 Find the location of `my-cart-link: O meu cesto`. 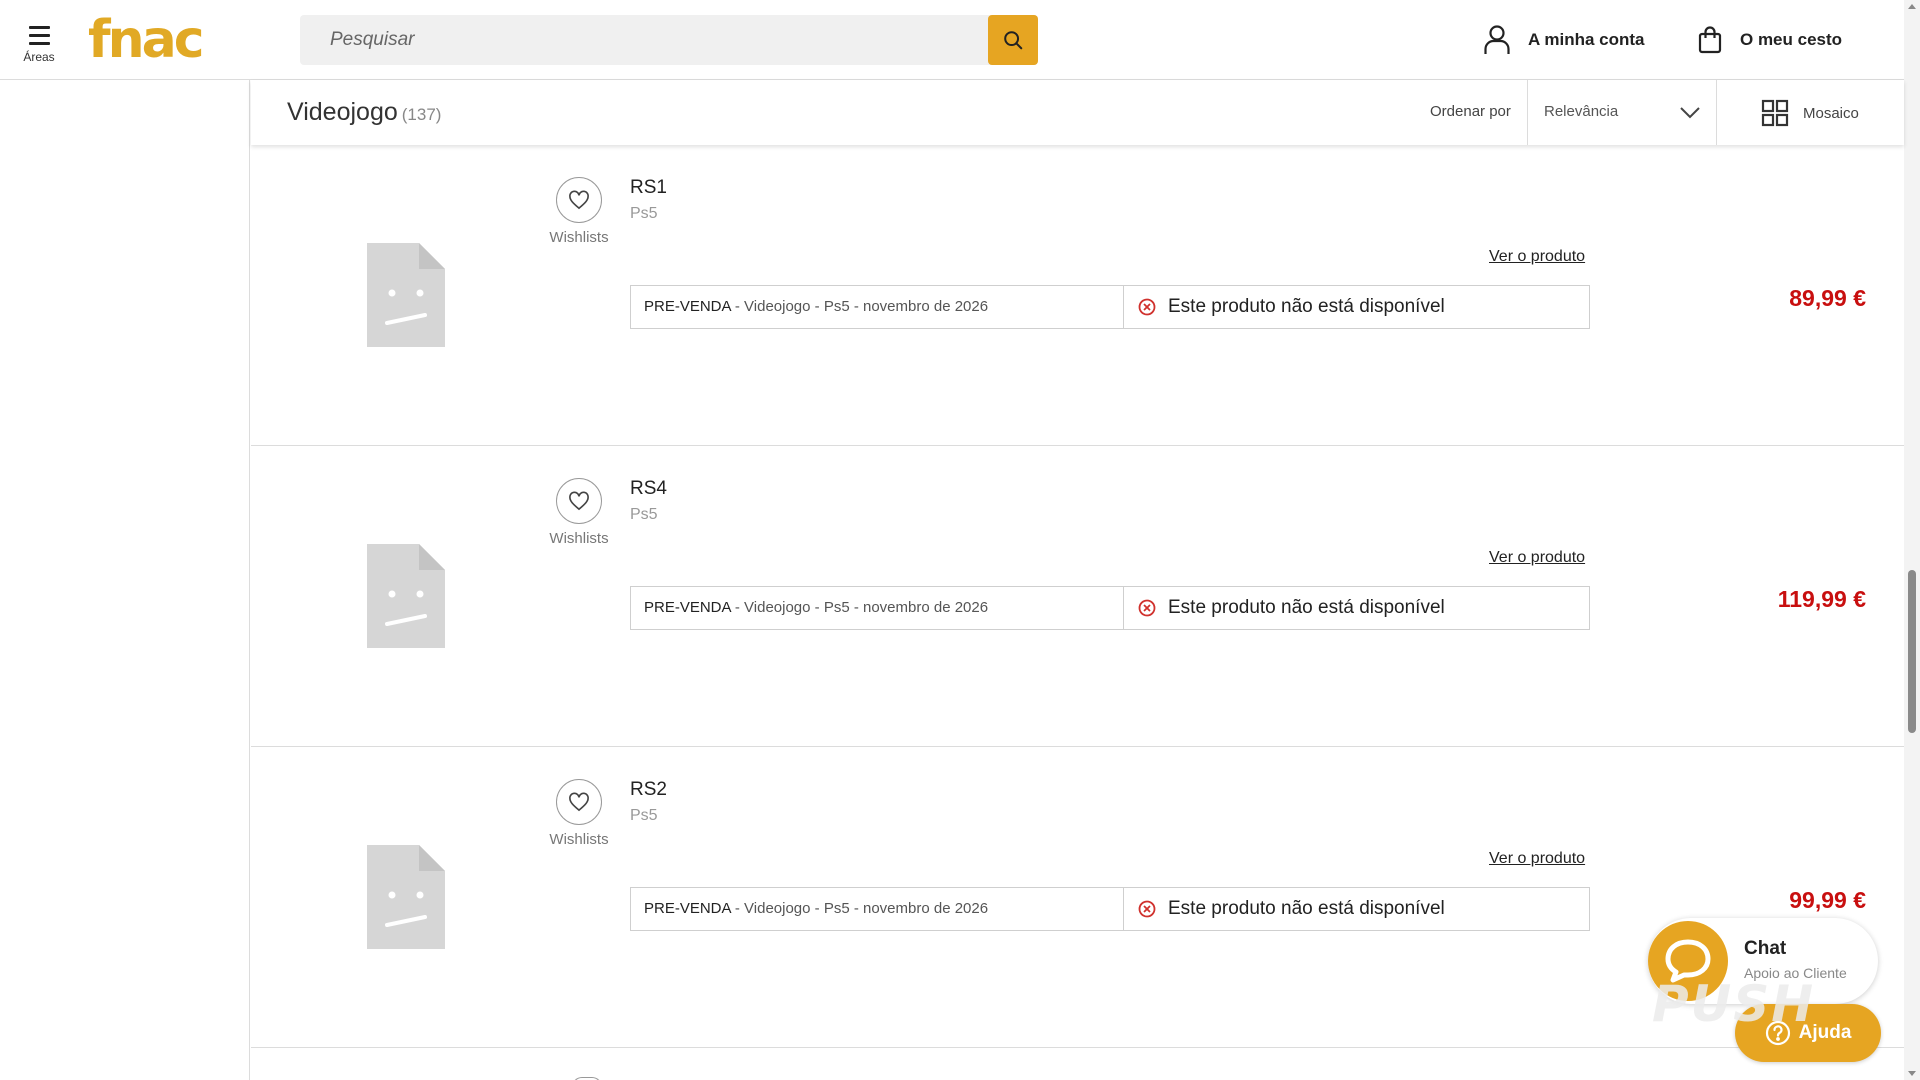

my-cart-link: O meu cesto is located at coordinates (1770, 40).